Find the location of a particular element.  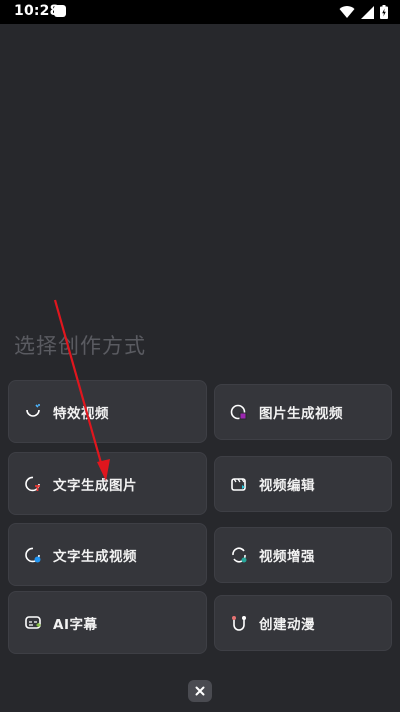

option-label: 文字生成图片 is located at coordinates (95, 485).